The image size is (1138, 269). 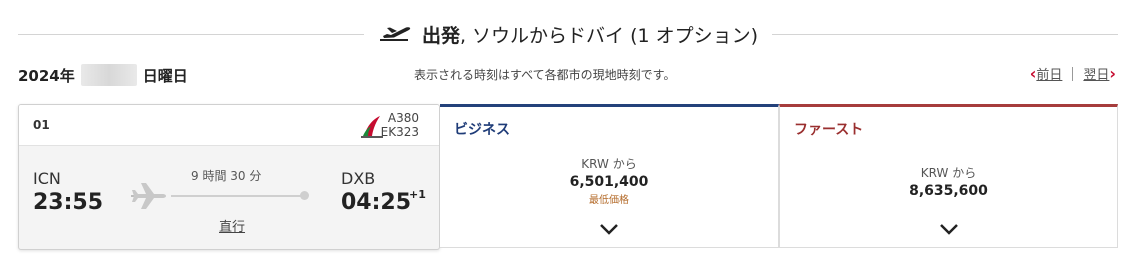 I want to click on header-title: 出発 , ソウルからドバイ (1 オプション), so click(x=568, y=34).